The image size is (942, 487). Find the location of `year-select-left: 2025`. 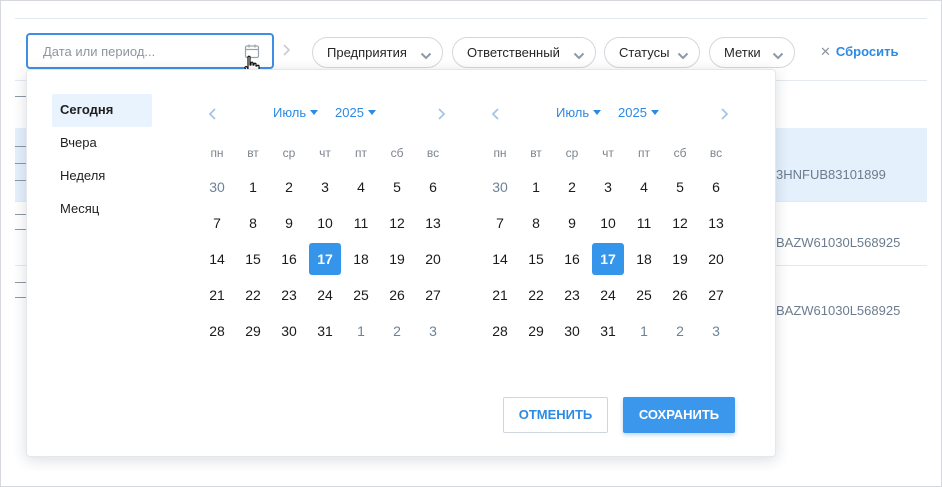

year-select-left: 2025 is located at coordinates (355, 112).